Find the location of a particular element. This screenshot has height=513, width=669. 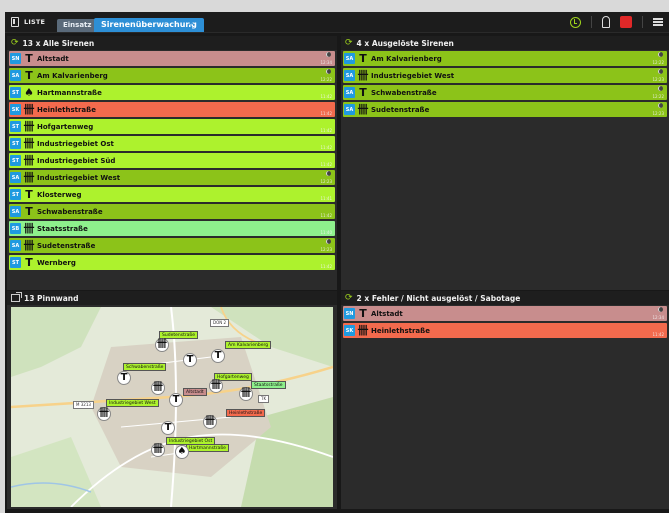

map-label: Heinlethstraße is located at coordinates (246, 413).